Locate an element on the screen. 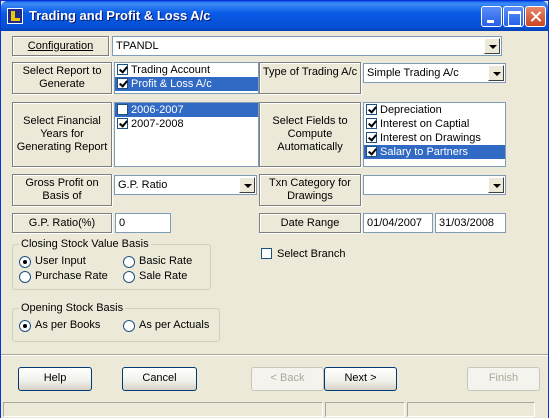  gp-ratio-label: G.P. Ratio(%) is located at coordinates (62, 223).